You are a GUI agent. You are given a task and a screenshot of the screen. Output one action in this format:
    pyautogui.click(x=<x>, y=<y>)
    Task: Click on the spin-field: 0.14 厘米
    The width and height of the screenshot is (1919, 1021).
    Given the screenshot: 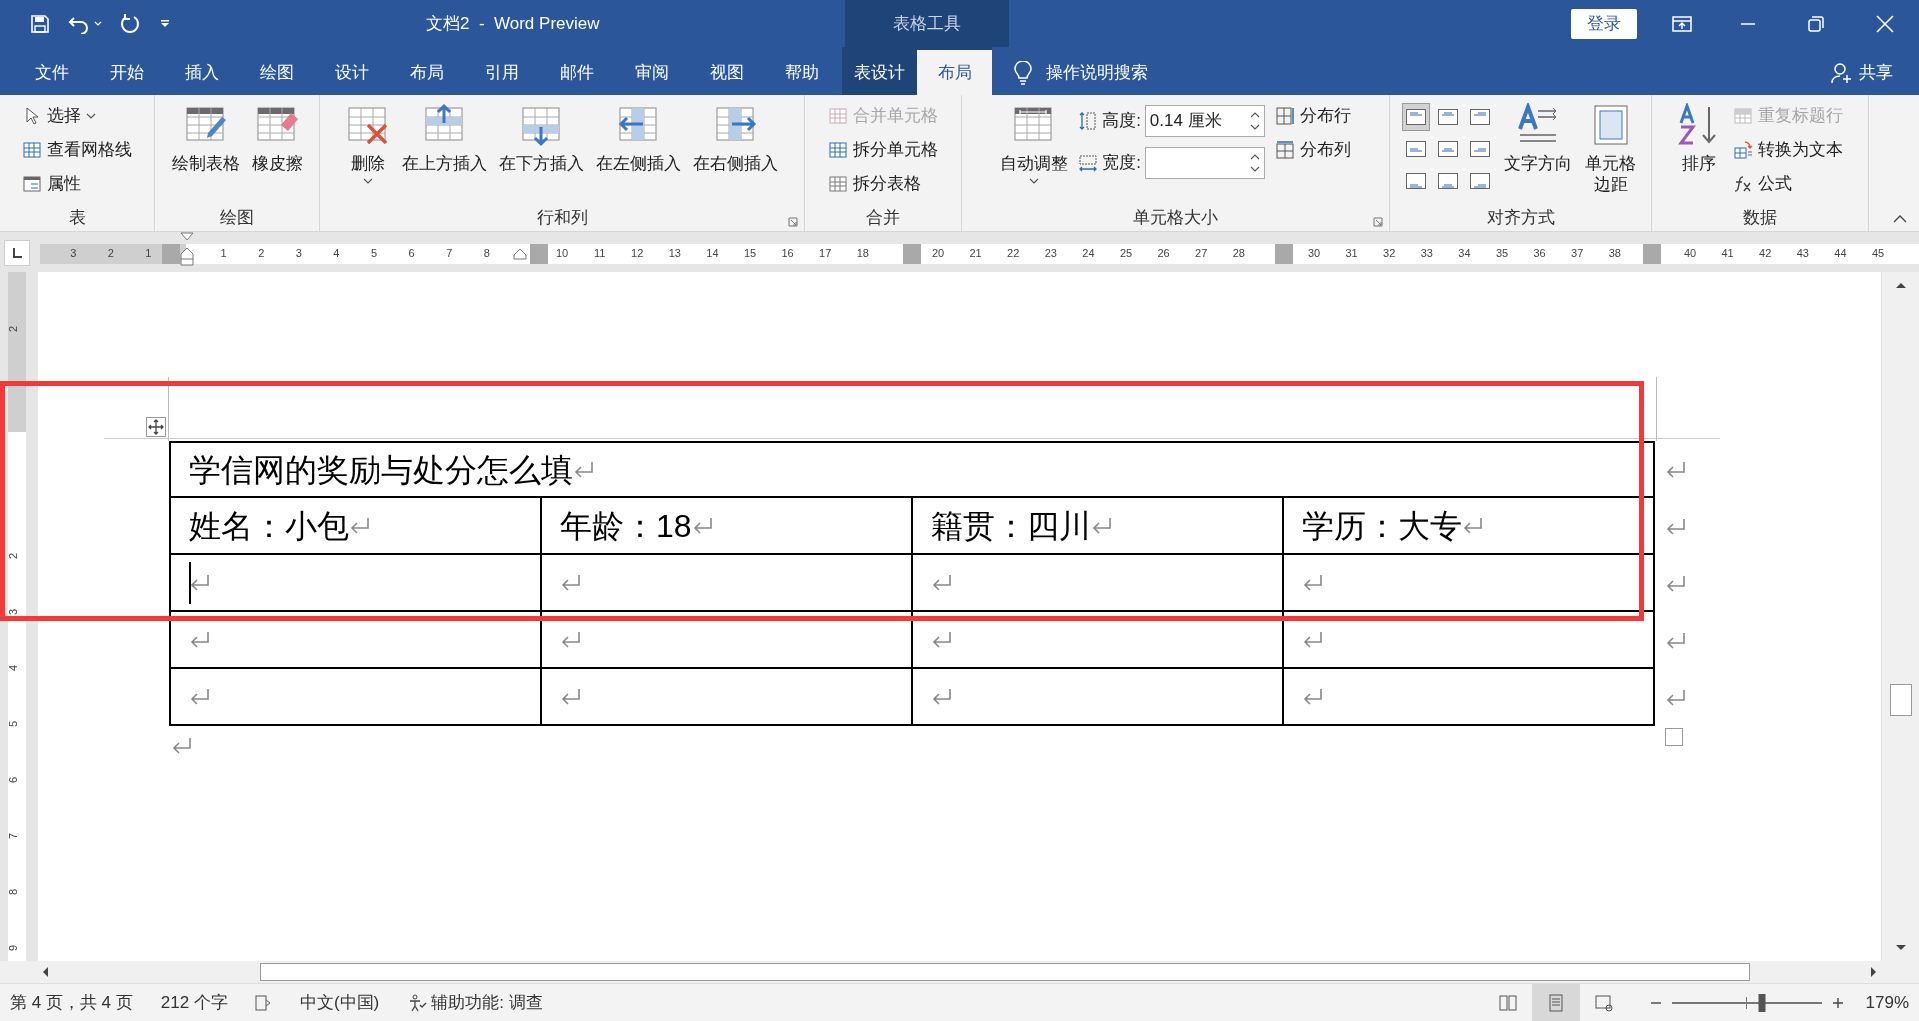 What is the action you would take?
    pyautogui.click(x=1204, y=121)
    